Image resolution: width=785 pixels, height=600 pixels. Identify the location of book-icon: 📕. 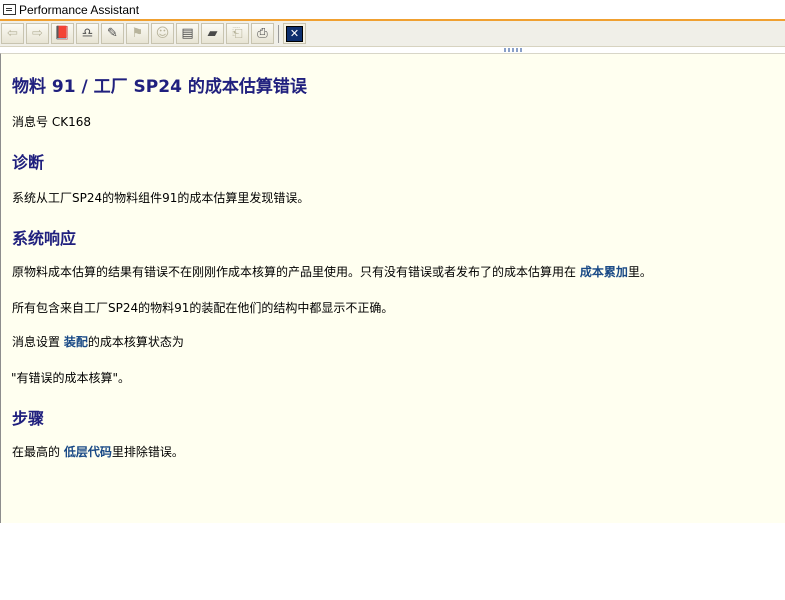
(62, 33).